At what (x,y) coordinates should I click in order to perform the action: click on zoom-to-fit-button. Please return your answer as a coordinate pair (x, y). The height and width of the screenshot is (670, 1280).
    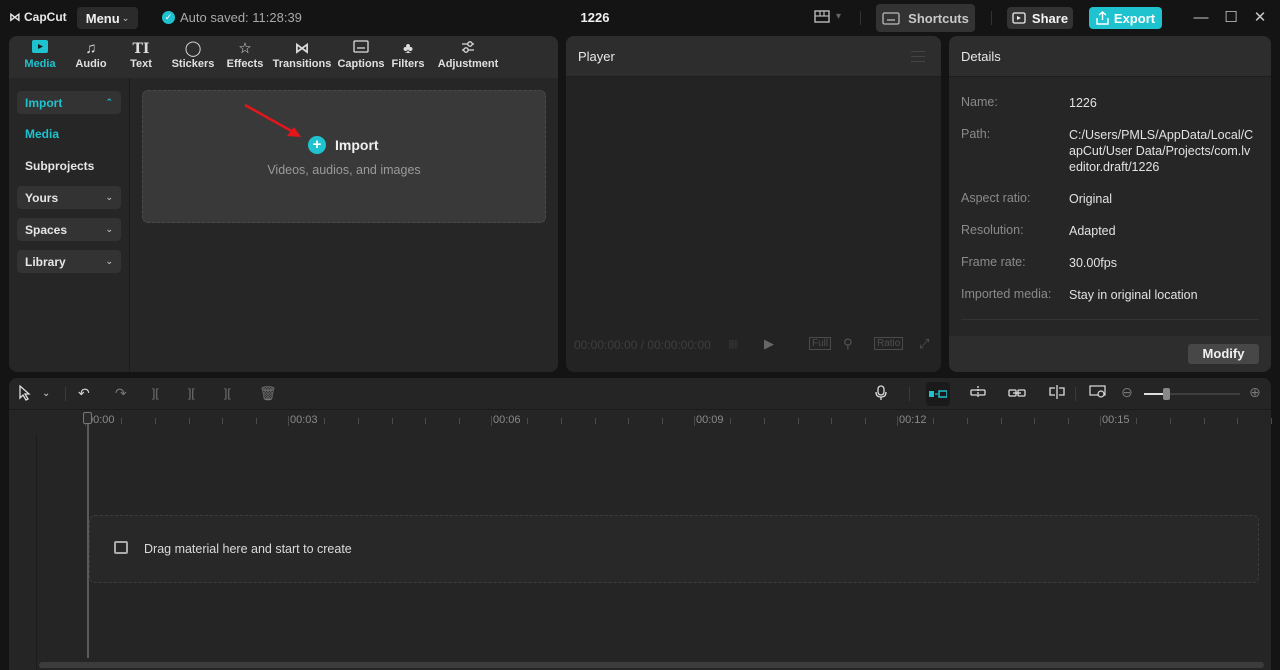
    Looking at the image, I should click on (1098, 393).